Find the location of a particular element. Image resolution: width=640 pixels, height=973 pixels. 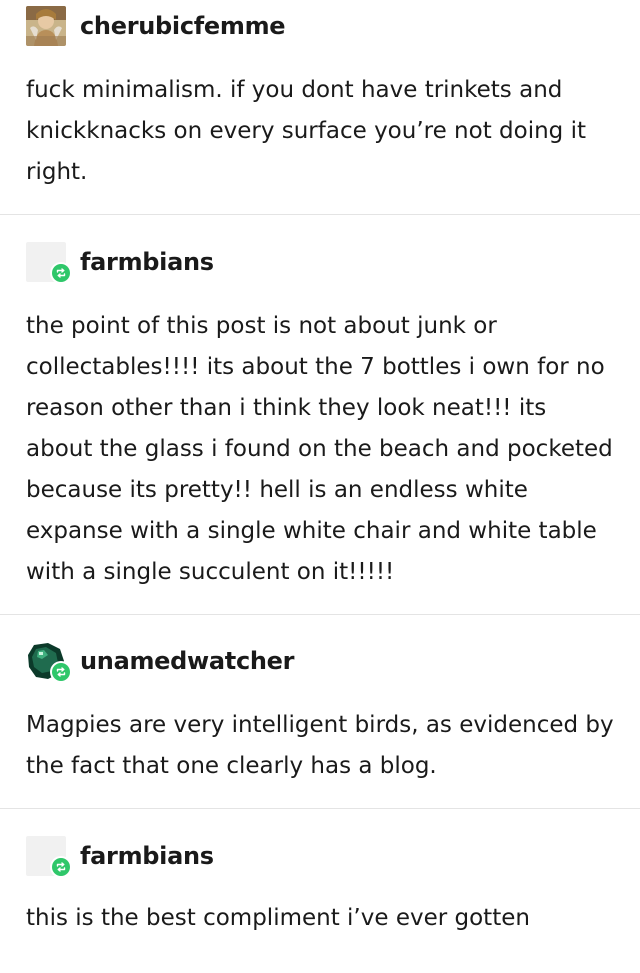

username: unamedwatcher is located at coordinates (187, 661).